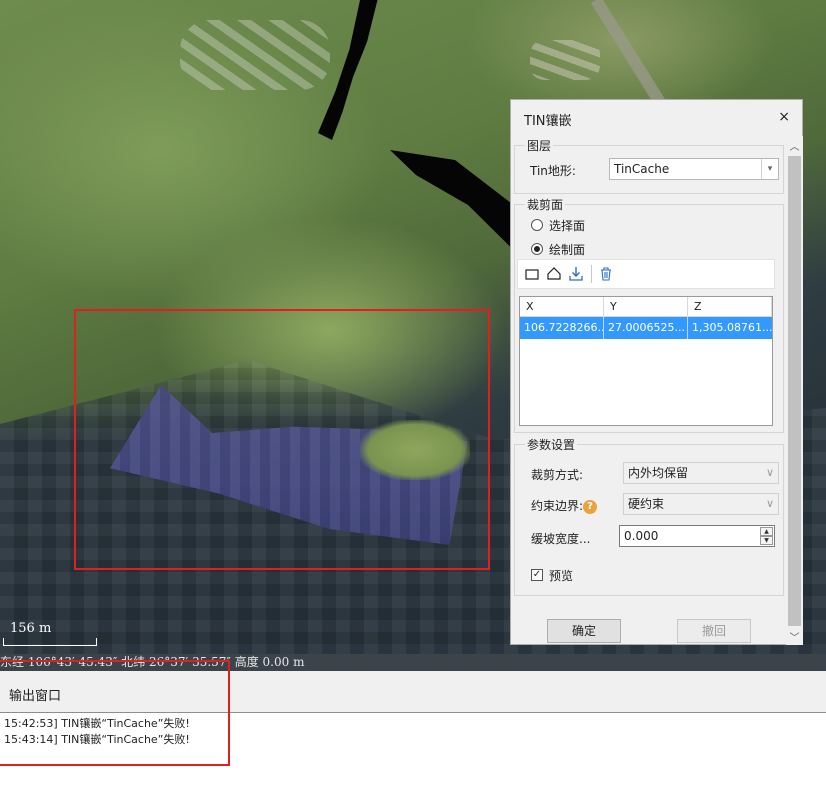 The height and width of the screenshot is (785, 826). What do you see at coordinates (730, 307) in the screenshot?
I see `column-header-z: Z` at bounding box center [730, 307].